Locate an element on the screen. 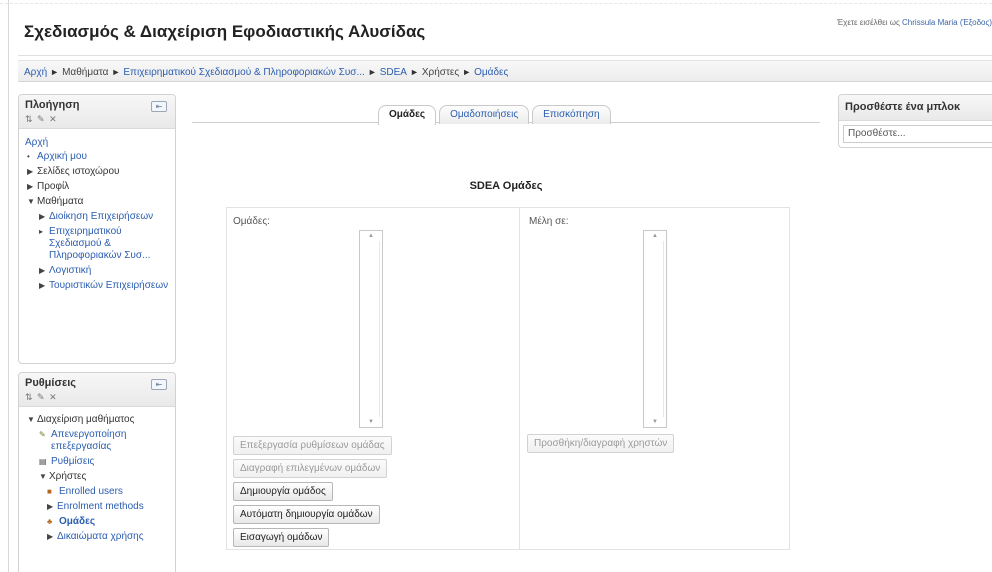  collapsed-arrow-icon: ▸ is located at coordinates (41, 231).